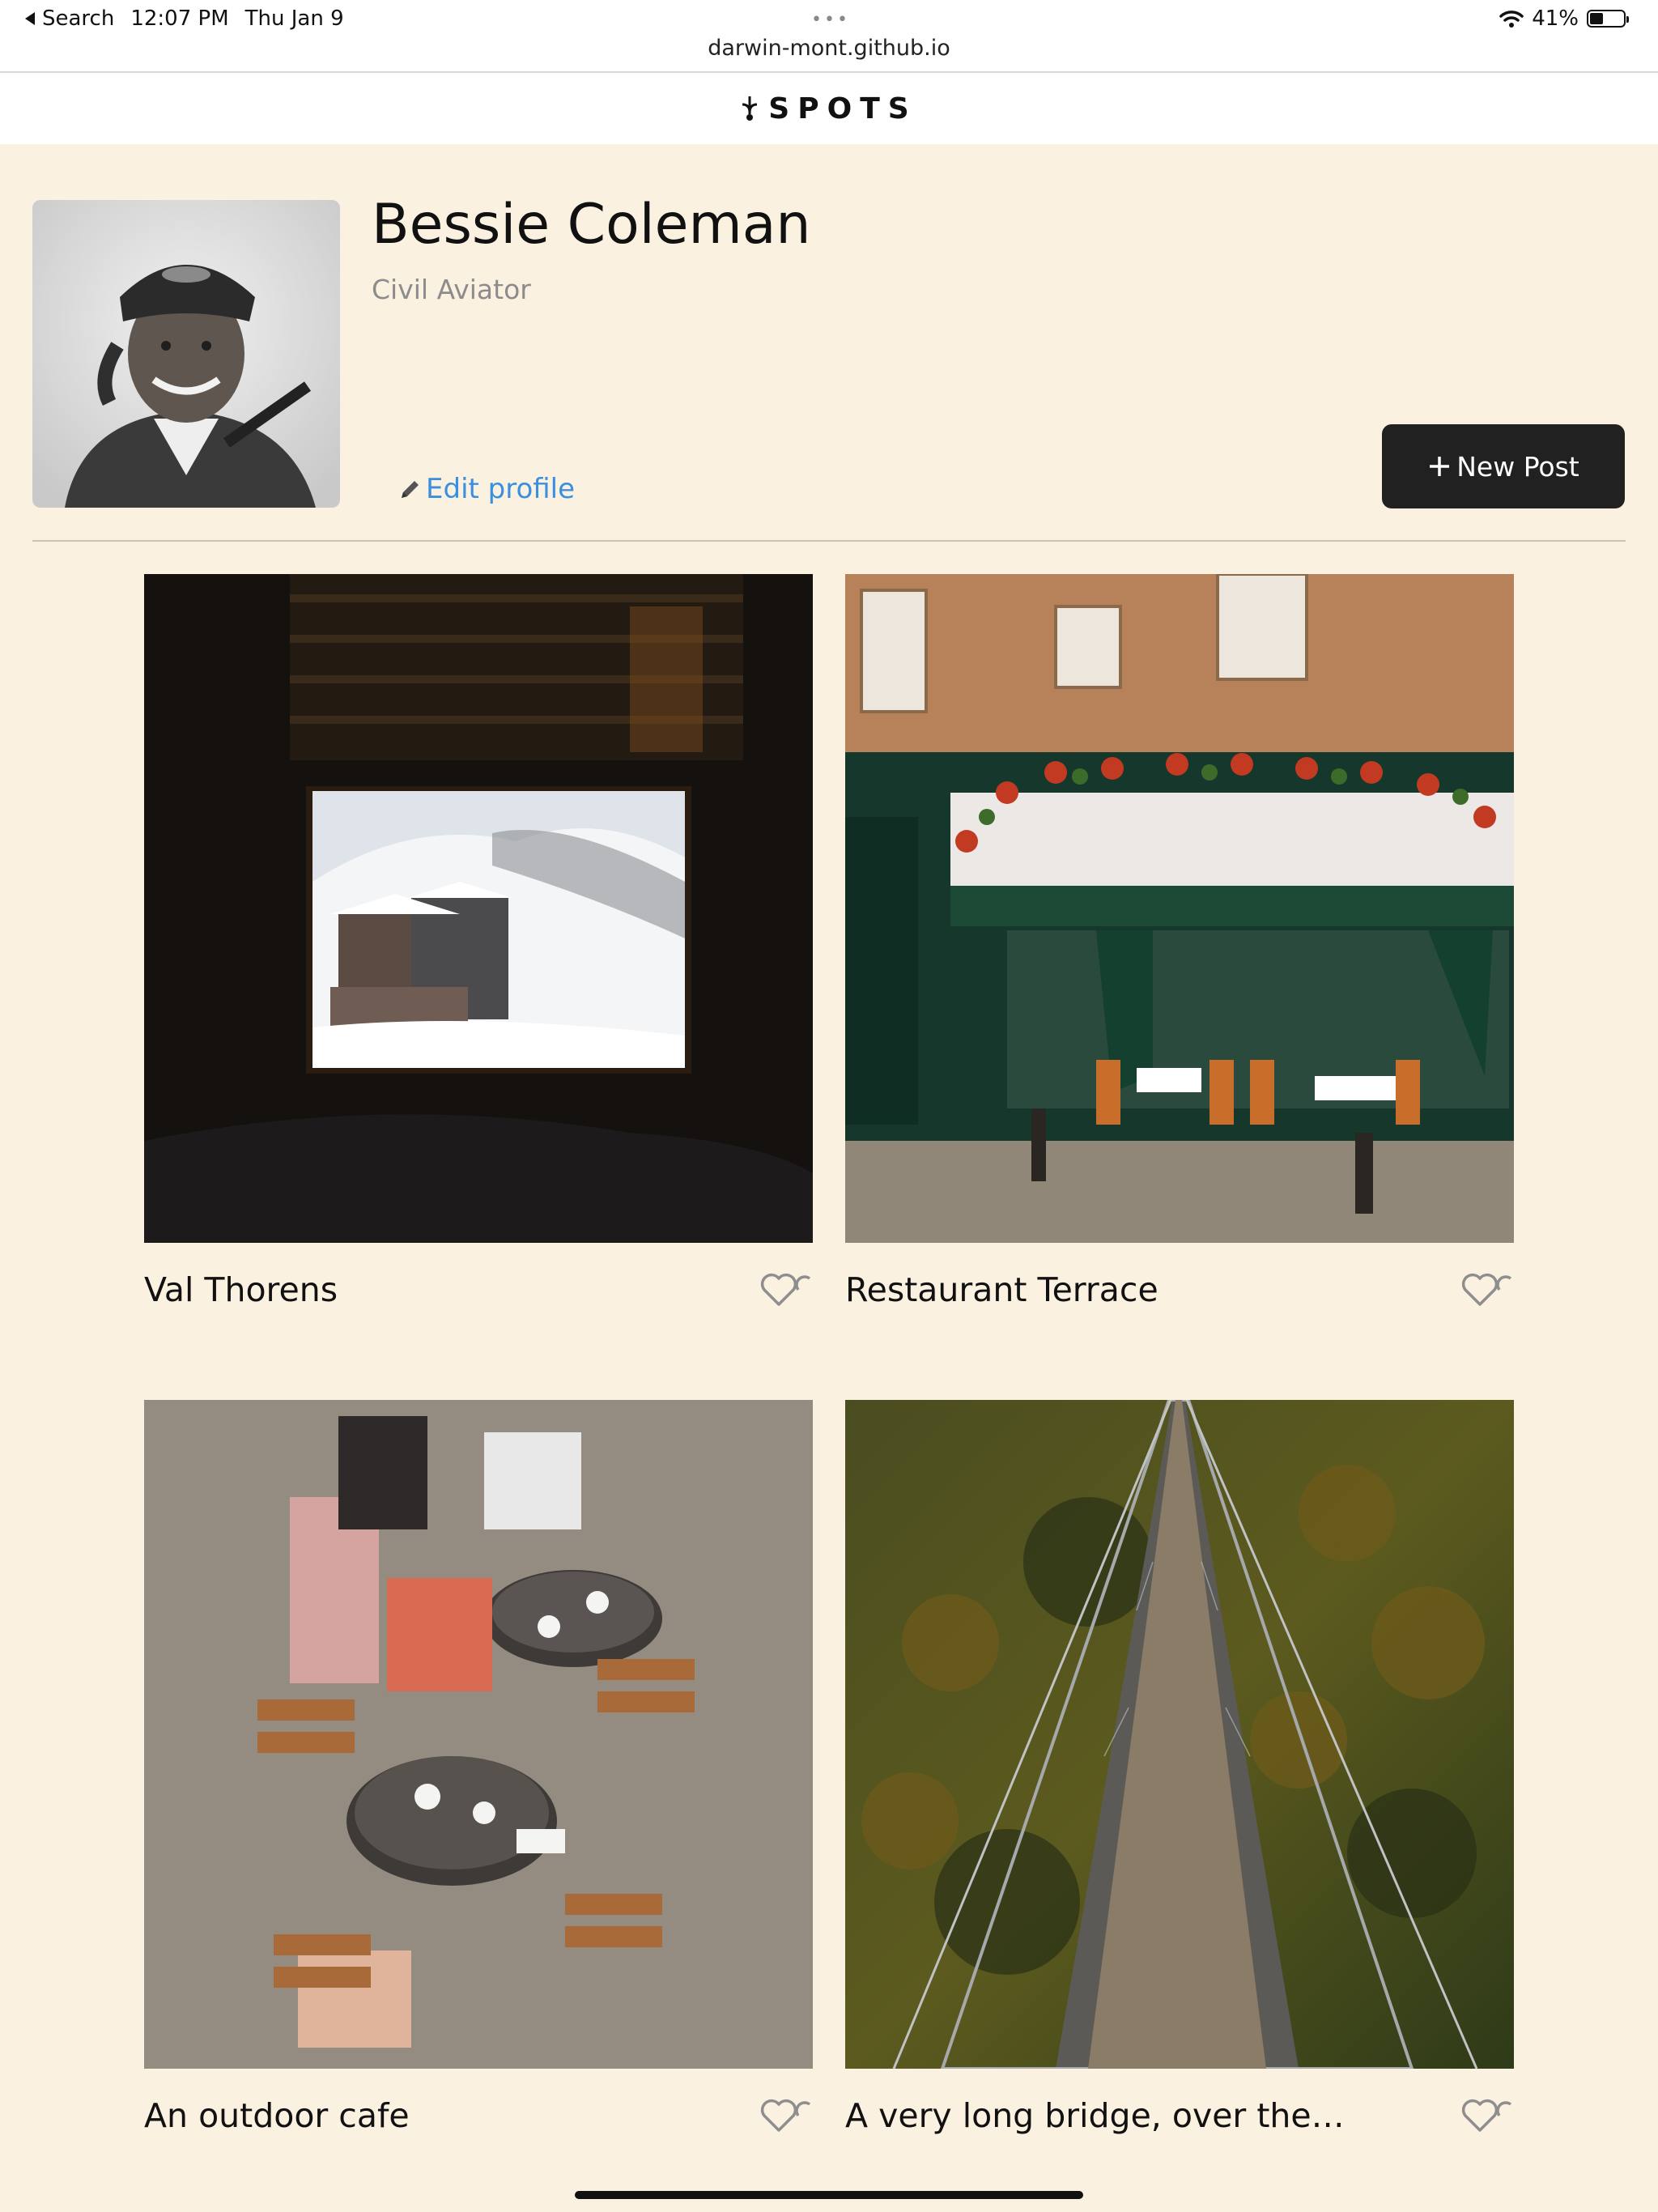  I want to click on card-image-long-bridge, so click(1179, 1734).